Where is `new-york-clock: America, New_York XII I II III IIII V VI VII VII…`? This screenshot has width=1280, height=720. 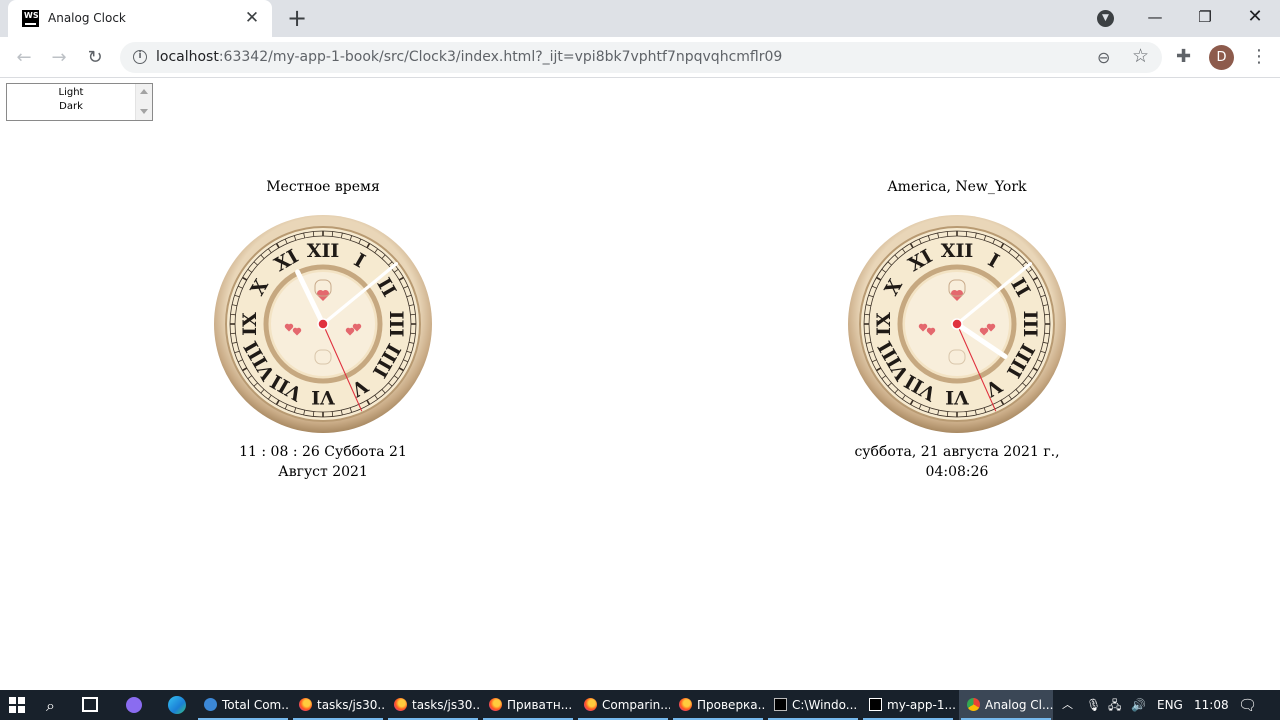
new-york-clock: America, New_York XII I II III IIII V VI VII VII… is located at coordinates (957, 329).